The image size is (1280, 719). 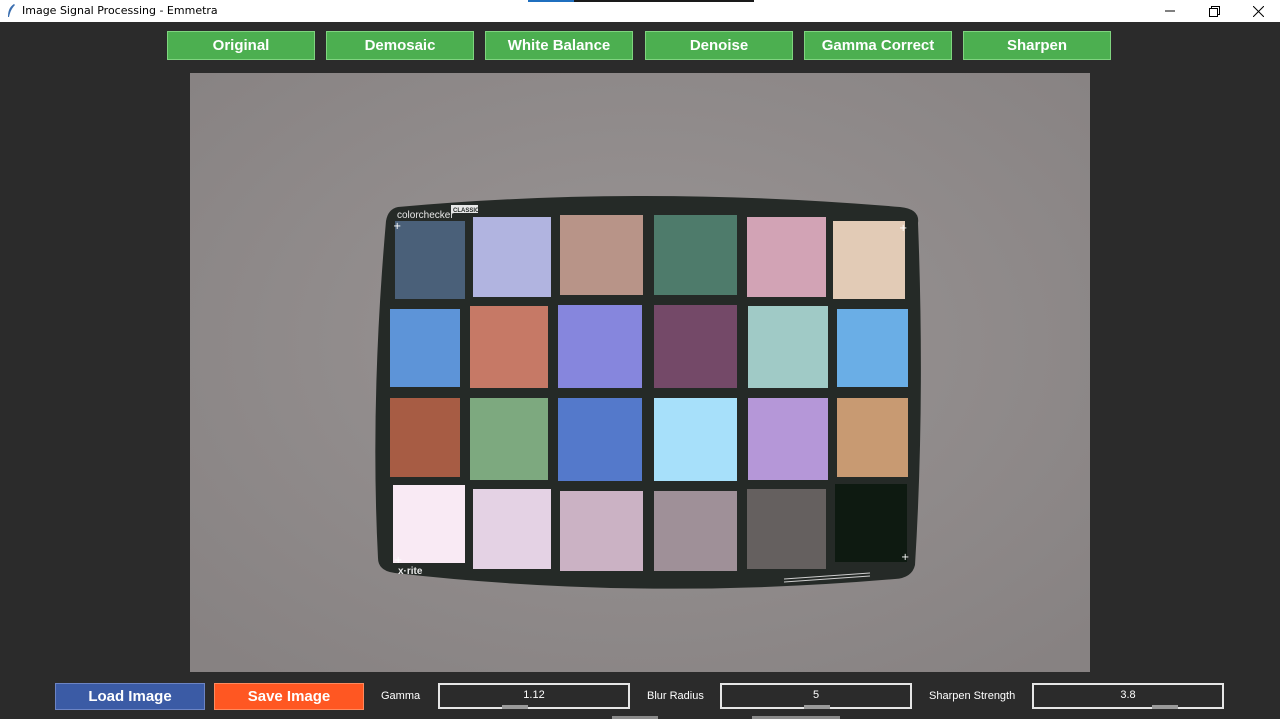 I want to click on load-image-button: Load Image, so click(x=130, y=696).